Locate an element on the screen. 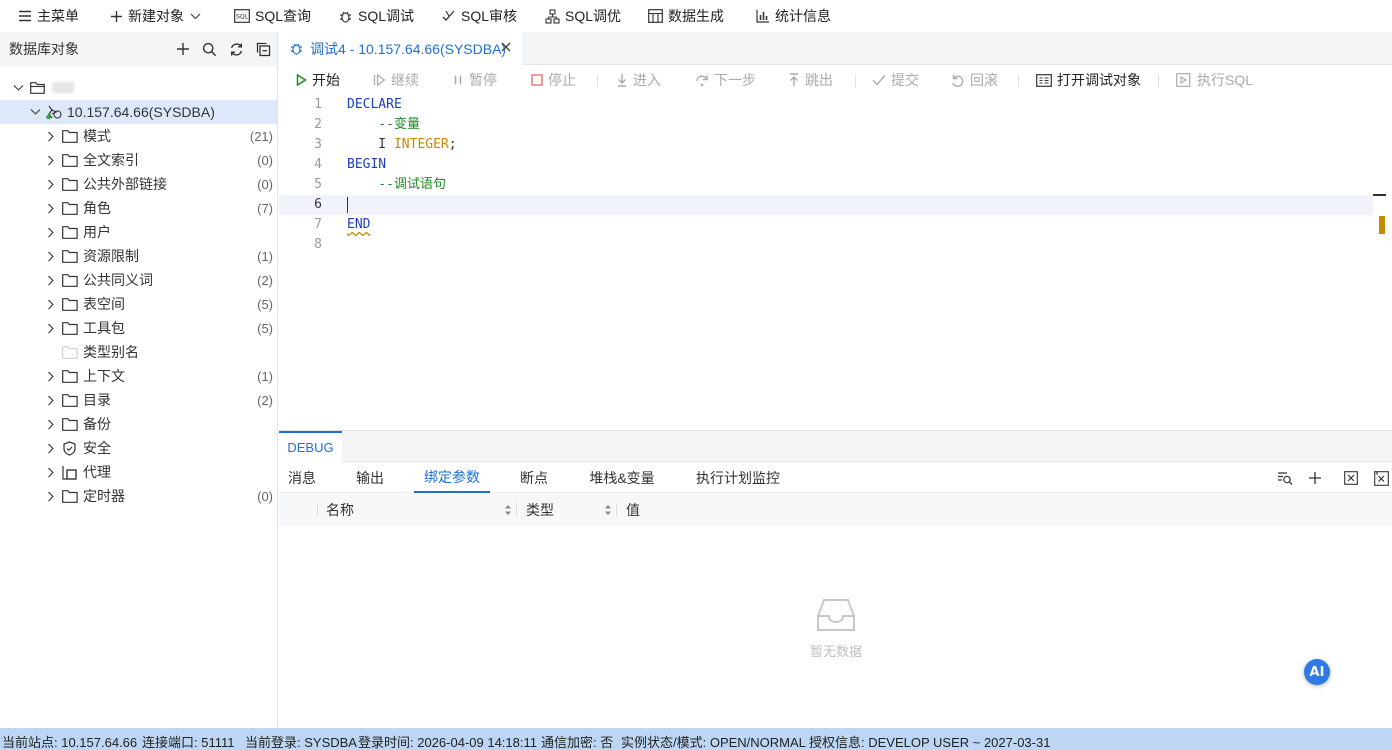 This screenshot has width=1392, height=750. tree-item: 角色 (7) is located at coordinates (138, 208).